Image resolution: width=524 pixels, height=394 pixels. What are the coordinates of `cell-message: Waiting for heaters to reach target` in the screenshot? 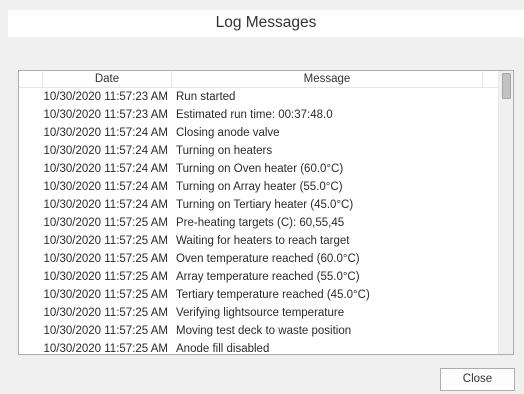 It's located at (263, 241).